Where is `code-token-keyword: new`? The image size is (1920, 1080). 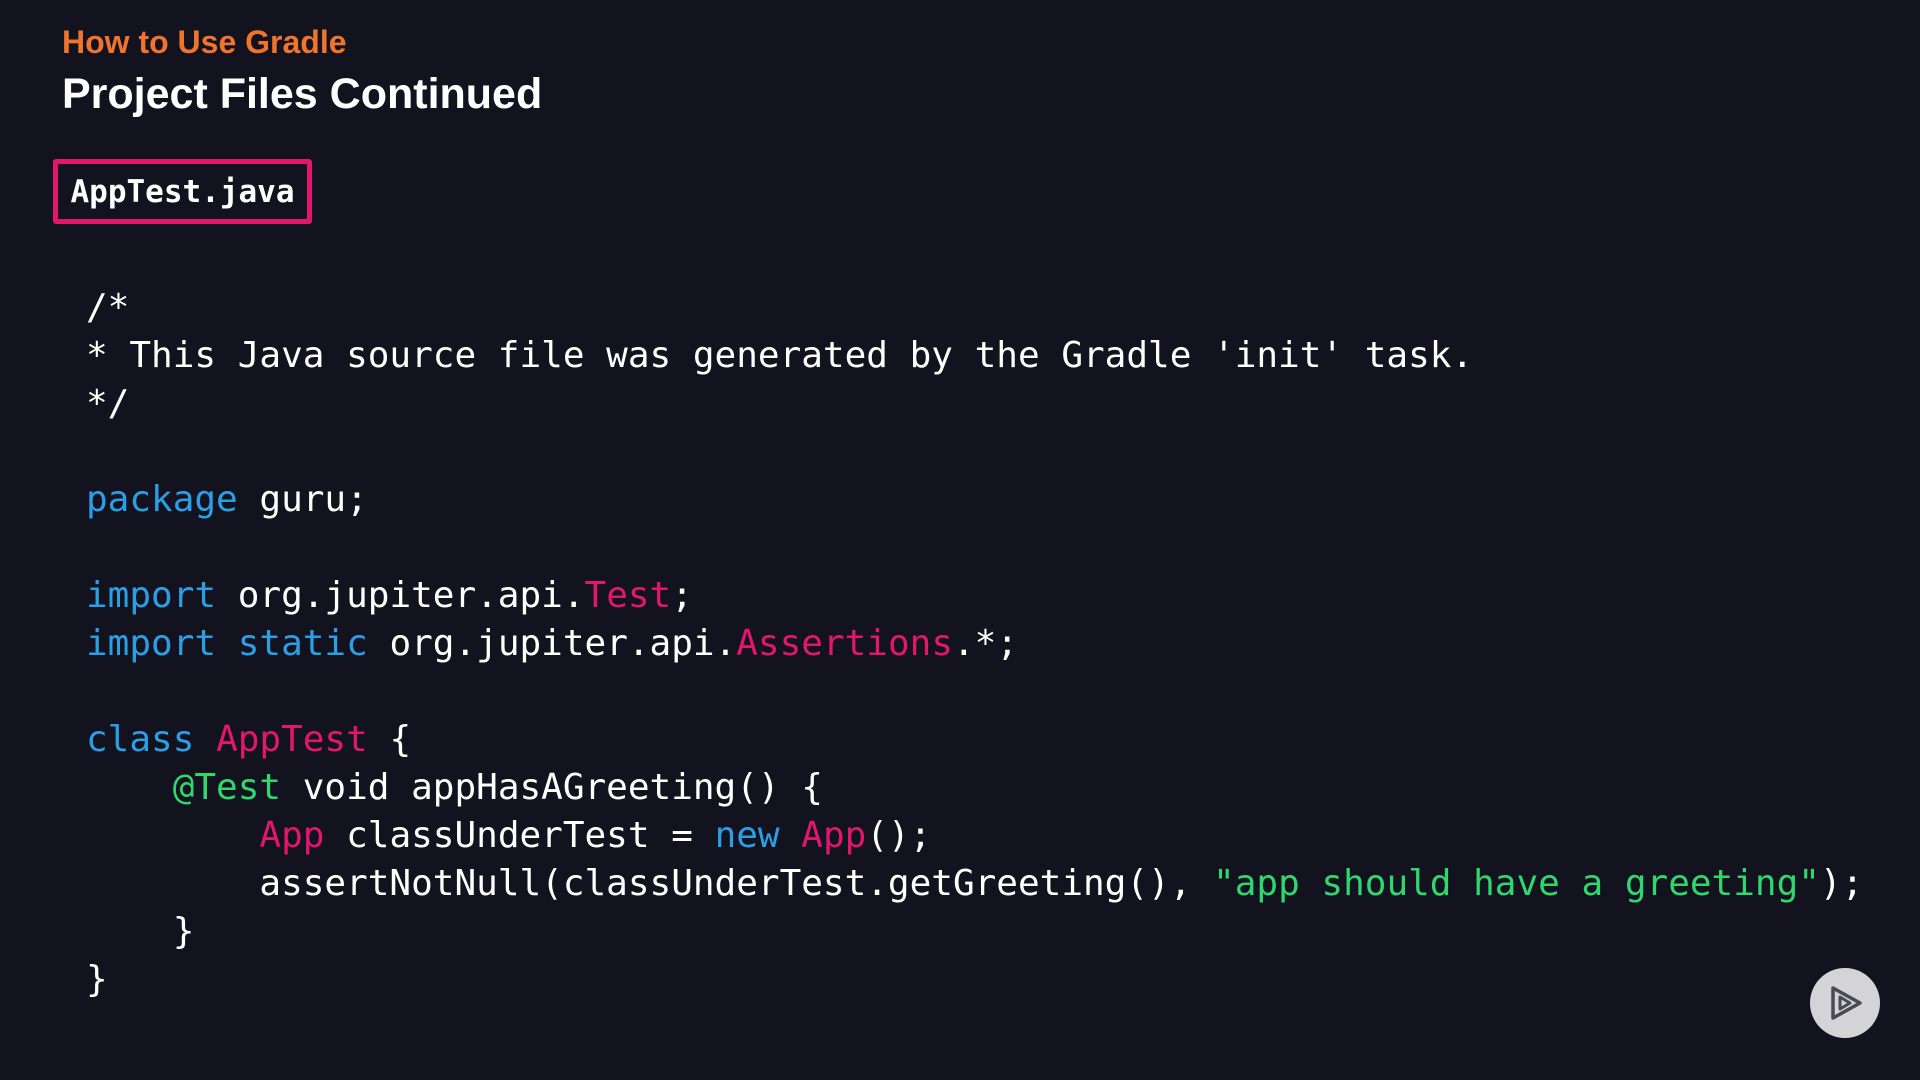
code-token-keyword: new is located at coordinates (747, 835).